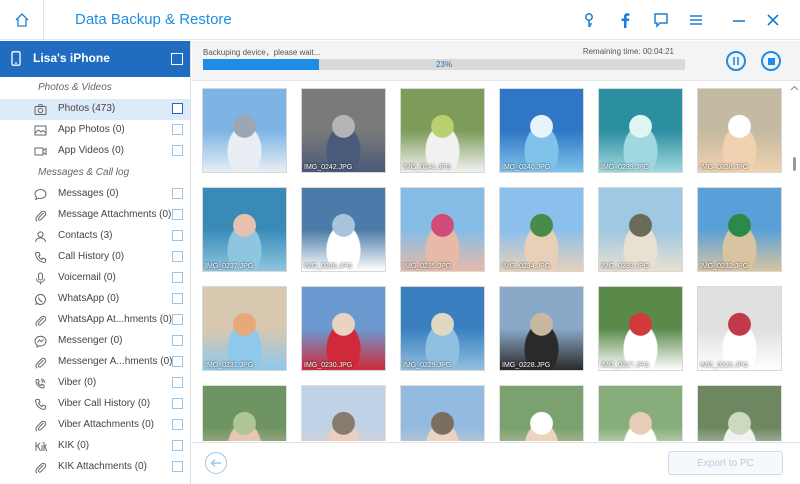 The height and width of the screenshot is (484, 800). Describe the element at coordinates (442, 229) in the screenshot. I see `photo-thumbnail: IMG_0235.JPG` at that location.